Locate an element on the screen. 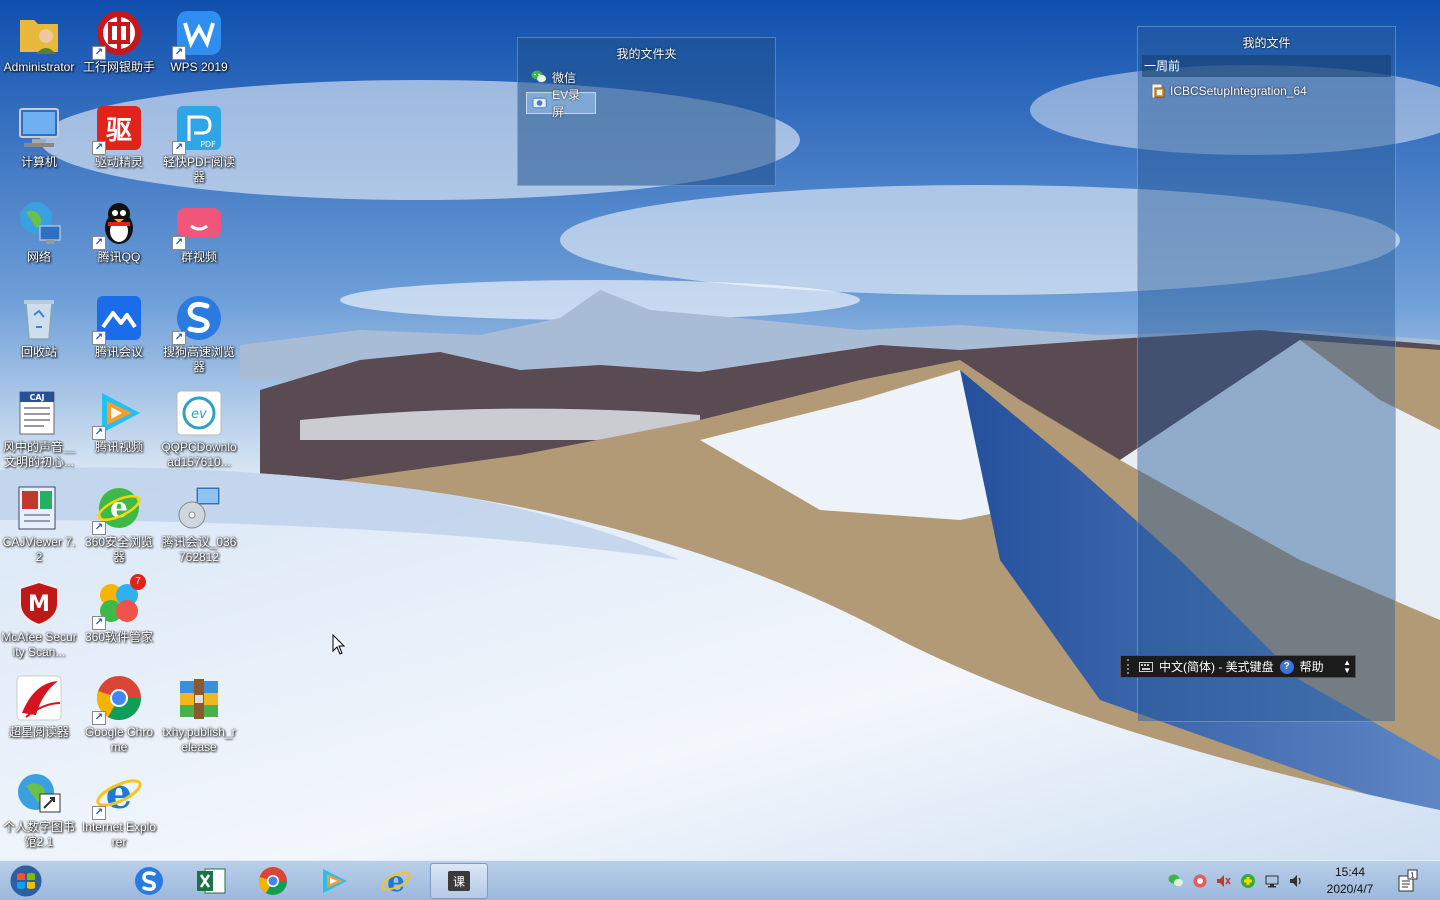 The image size is (1440, 900). fence-title: 我的文件 is located at coordinates (1266, 43).